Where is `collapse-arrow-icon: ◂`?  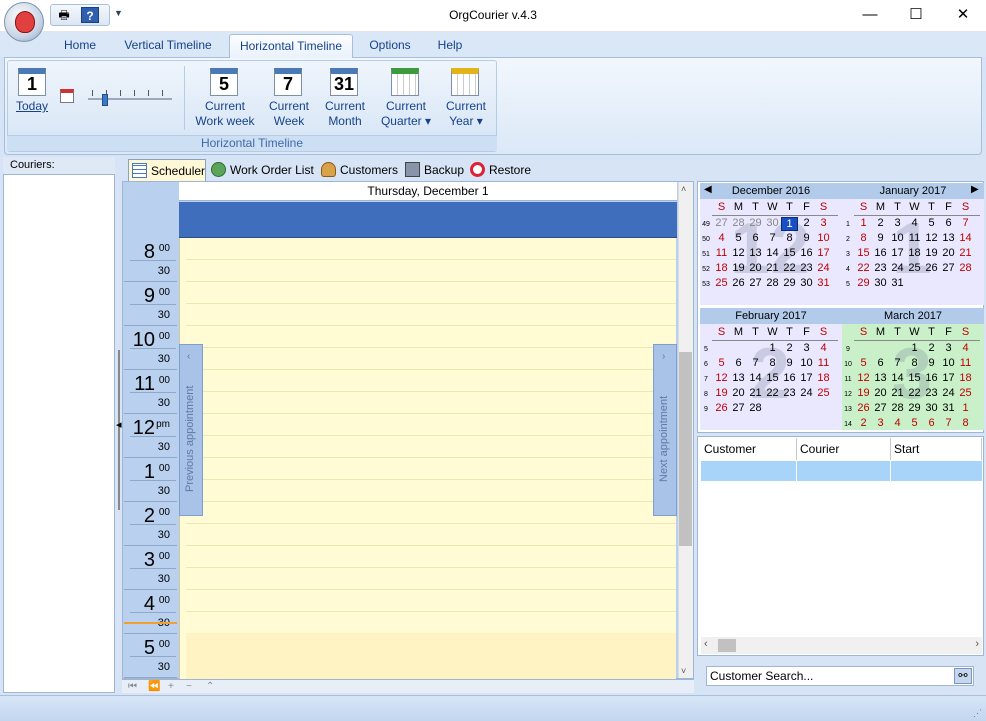
collapse-arrow-icon: ◂ is located at coordinates (119, 424).